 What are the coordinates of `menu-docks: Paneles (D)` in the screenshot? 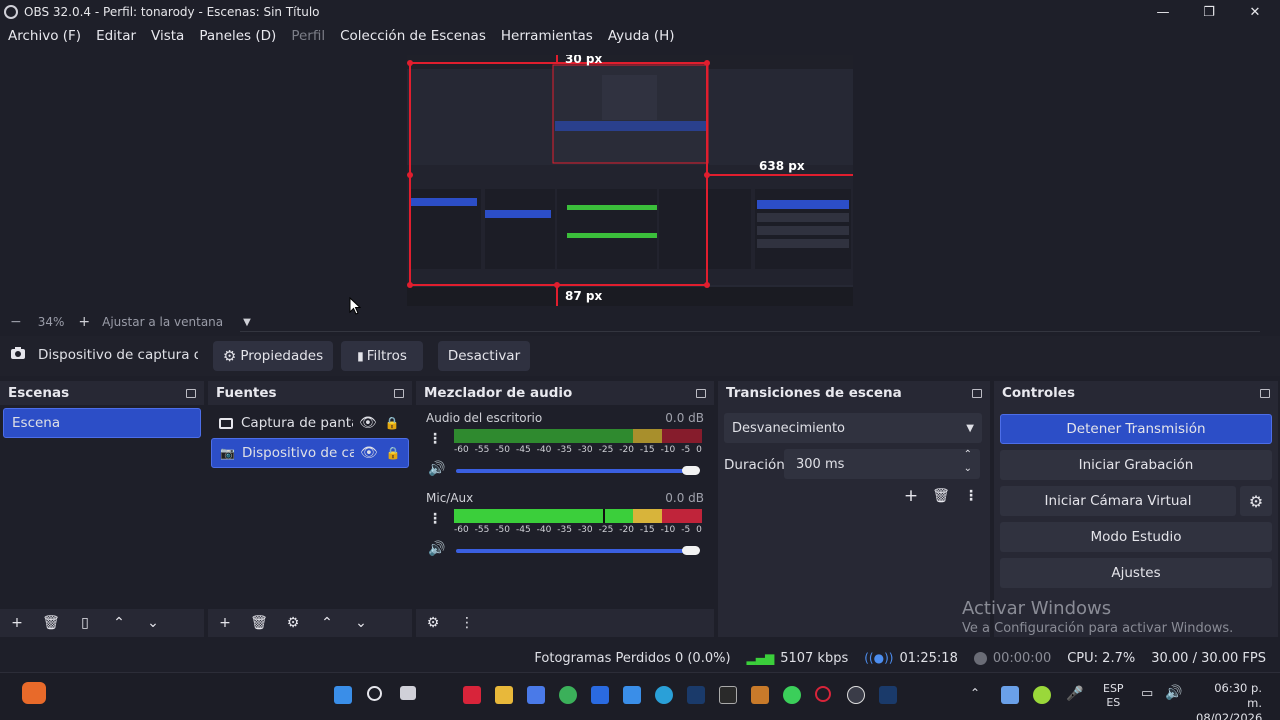 It's located at (237, 36).